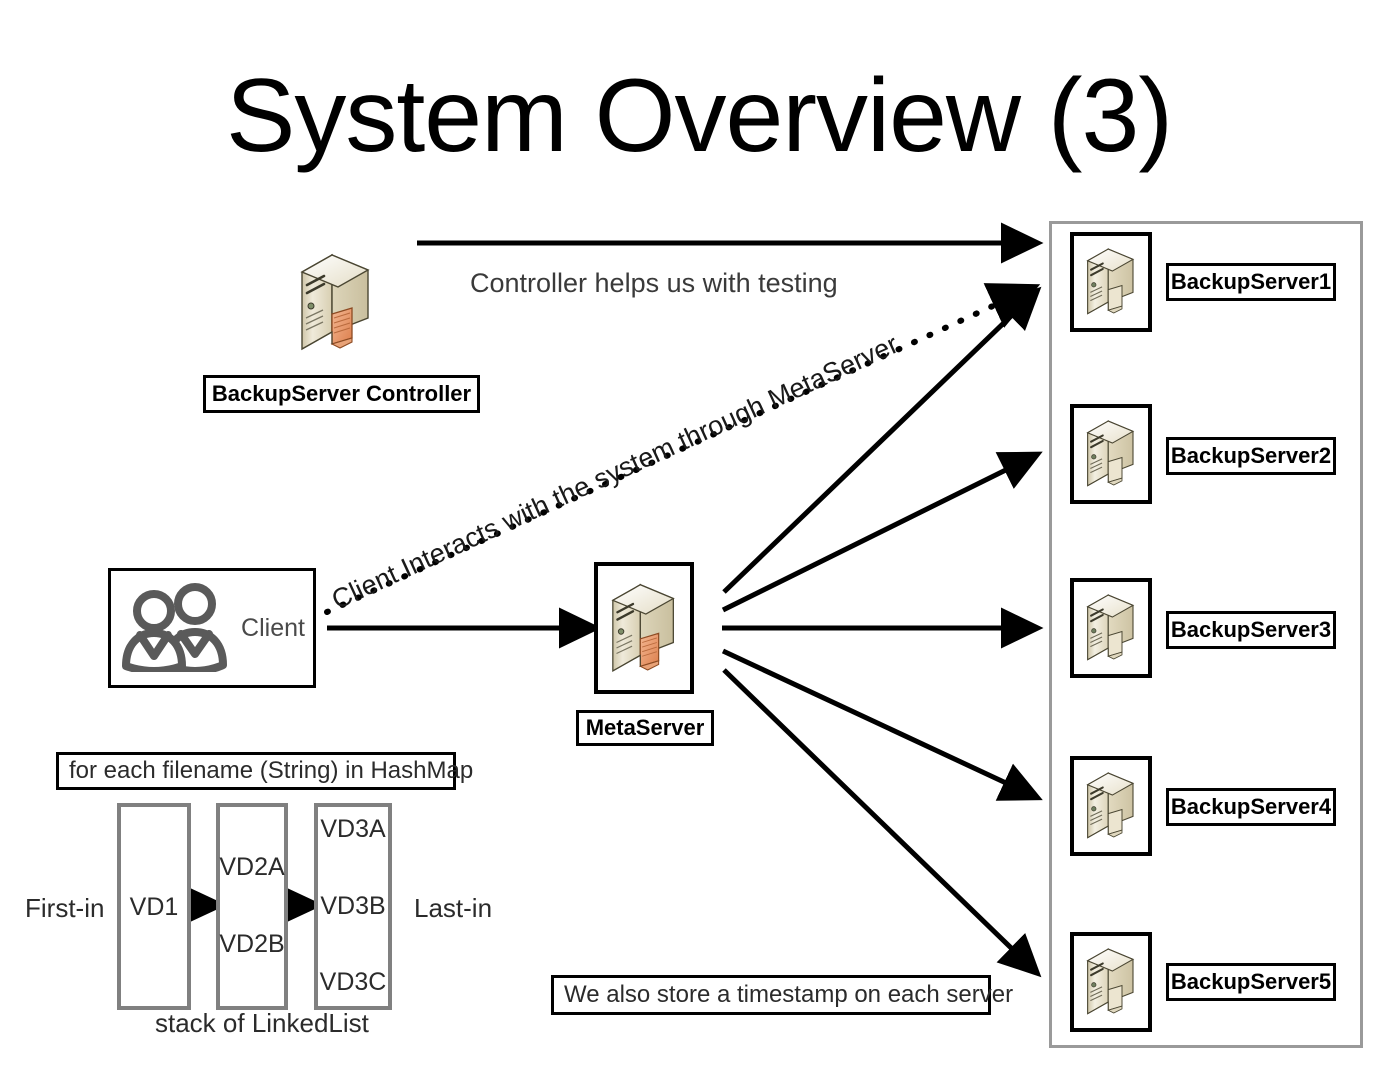 The height and width of the screenshot is (1066, 1398). Describe the element at coordinates (273, 627) in the screenshot. I see `client-label: Client` at that location.